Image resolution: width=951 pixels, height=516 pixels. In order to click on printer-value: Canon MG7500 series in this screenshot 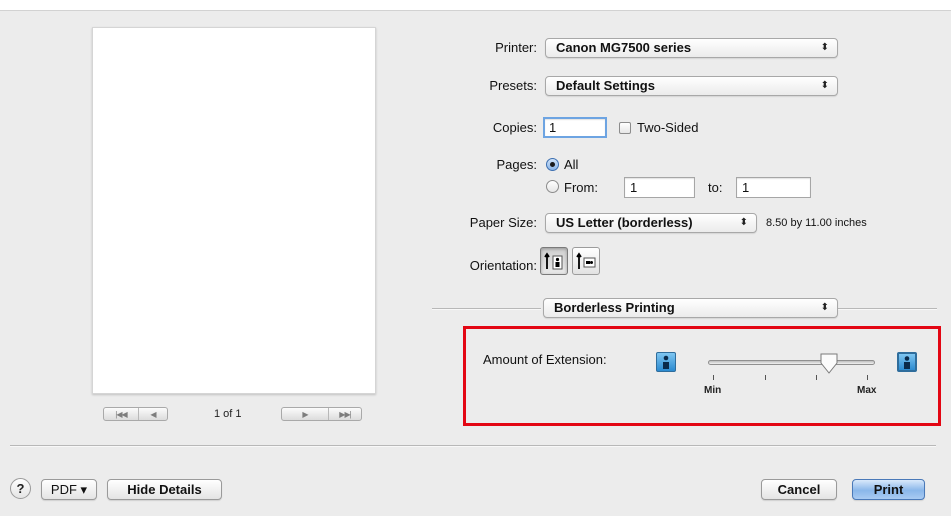, I will do `click(624, 47)`.